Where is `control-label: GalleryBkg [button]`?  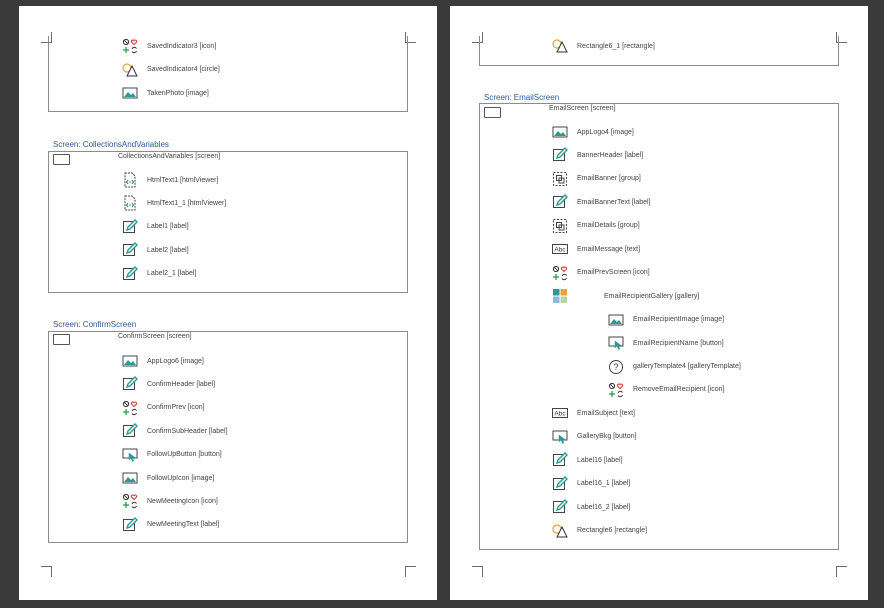
control-label: GalleryBkg [button] is located at coordinates (607, 437).